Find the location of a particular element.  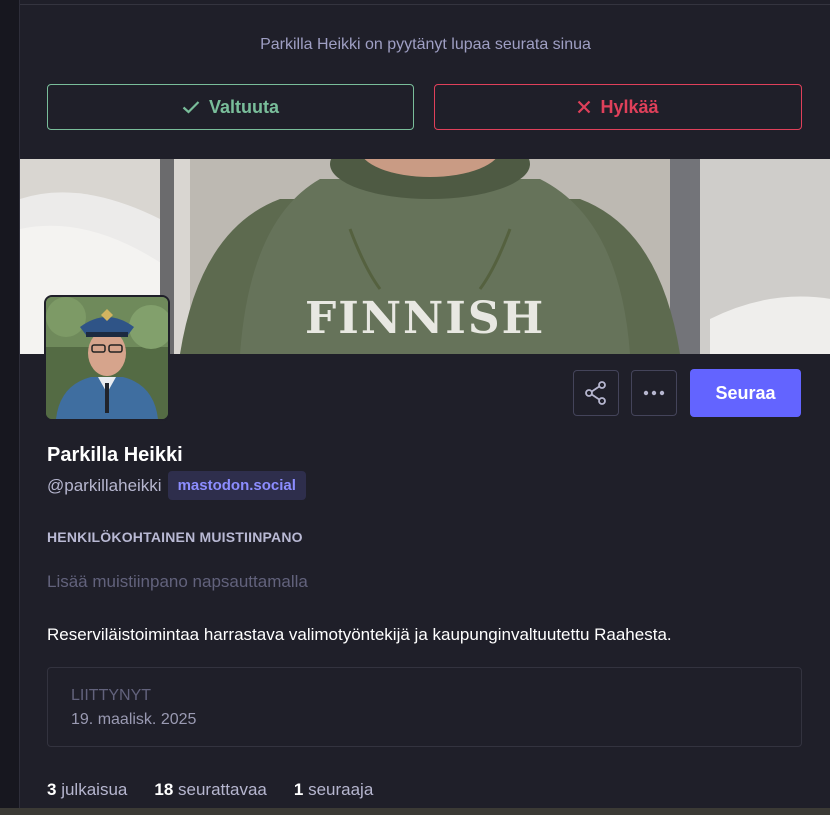

reject-button: Hylkää is located at coordinates (618, 107).